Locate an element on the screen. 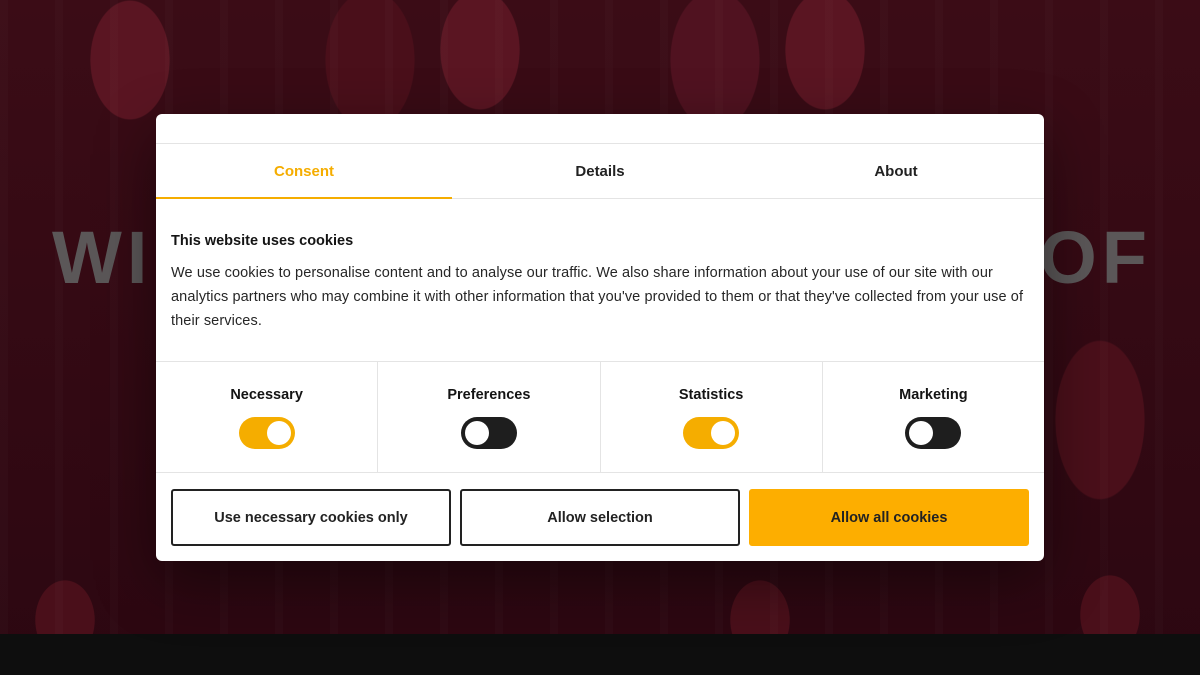 This screenshot has width=1200, height=675. marketing-toggle is located at coordinates (933, 433).